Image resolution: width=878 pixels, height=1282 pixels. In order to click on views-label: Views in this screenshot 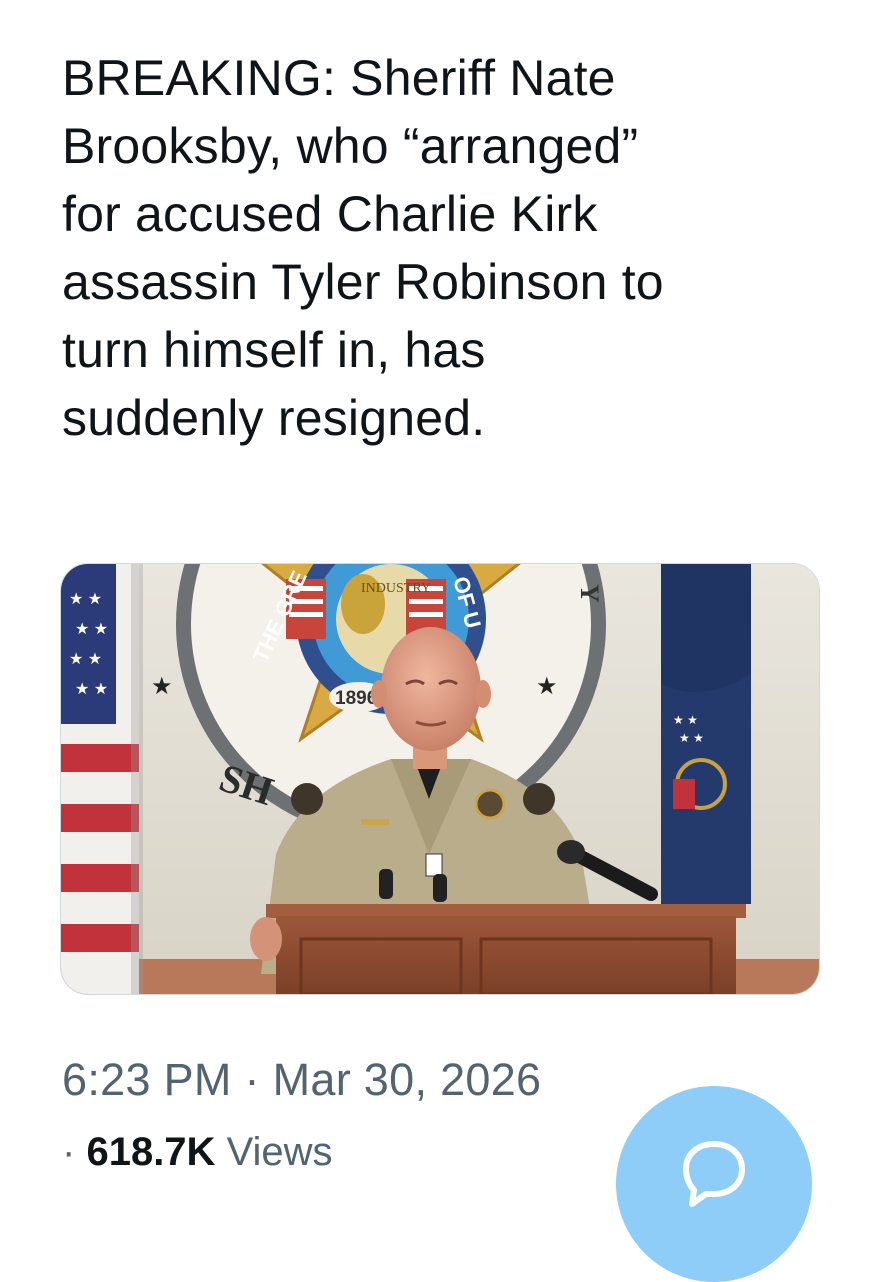, I will do `click(279, 1152)`.